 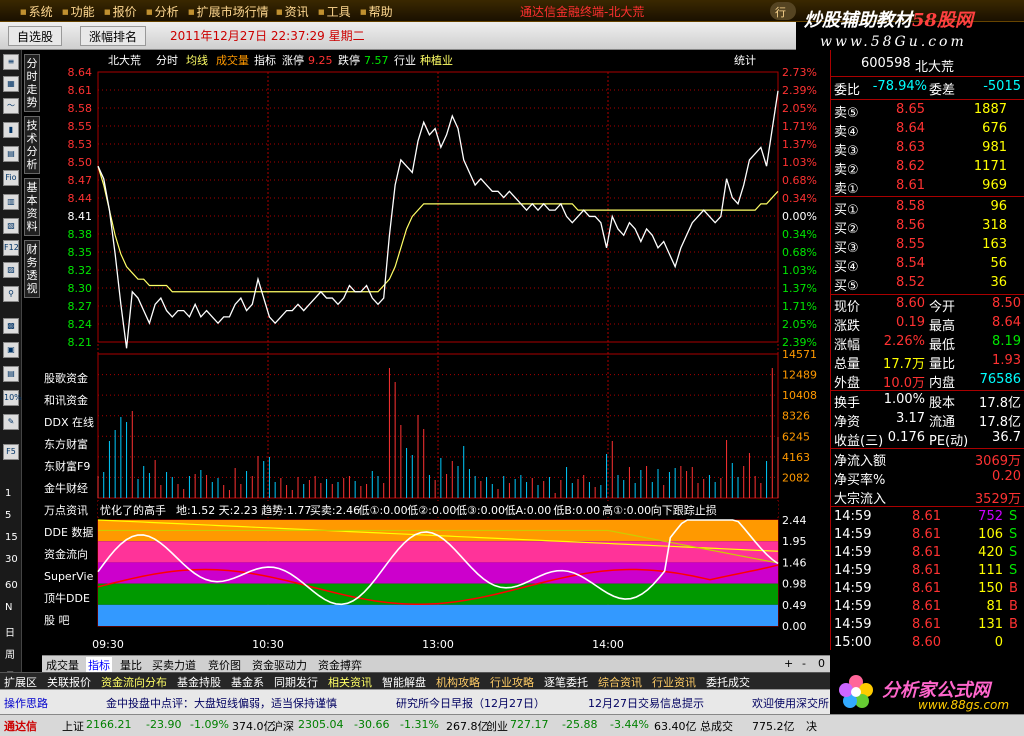 What do you see at coordinates (910, 225) in the screenshot?
I see `order-price: 8.56` at bounding box center [910, 225].